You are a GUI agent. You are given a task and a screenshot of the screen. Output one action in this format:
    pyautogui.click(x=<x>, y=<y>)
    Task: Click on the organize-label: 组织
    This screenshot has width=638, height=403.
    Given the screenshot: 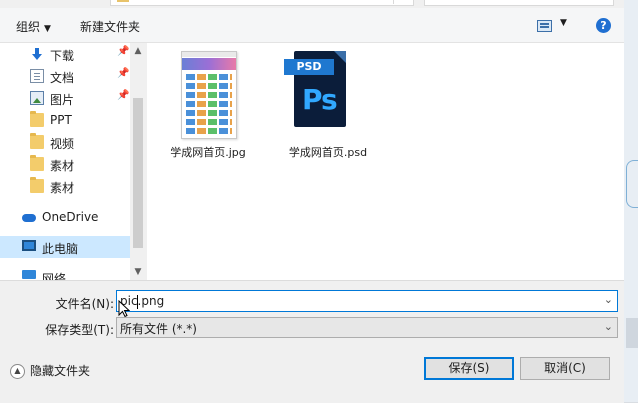 What is the action you would take?
    pyautogui.click(x=28, y=27)
    